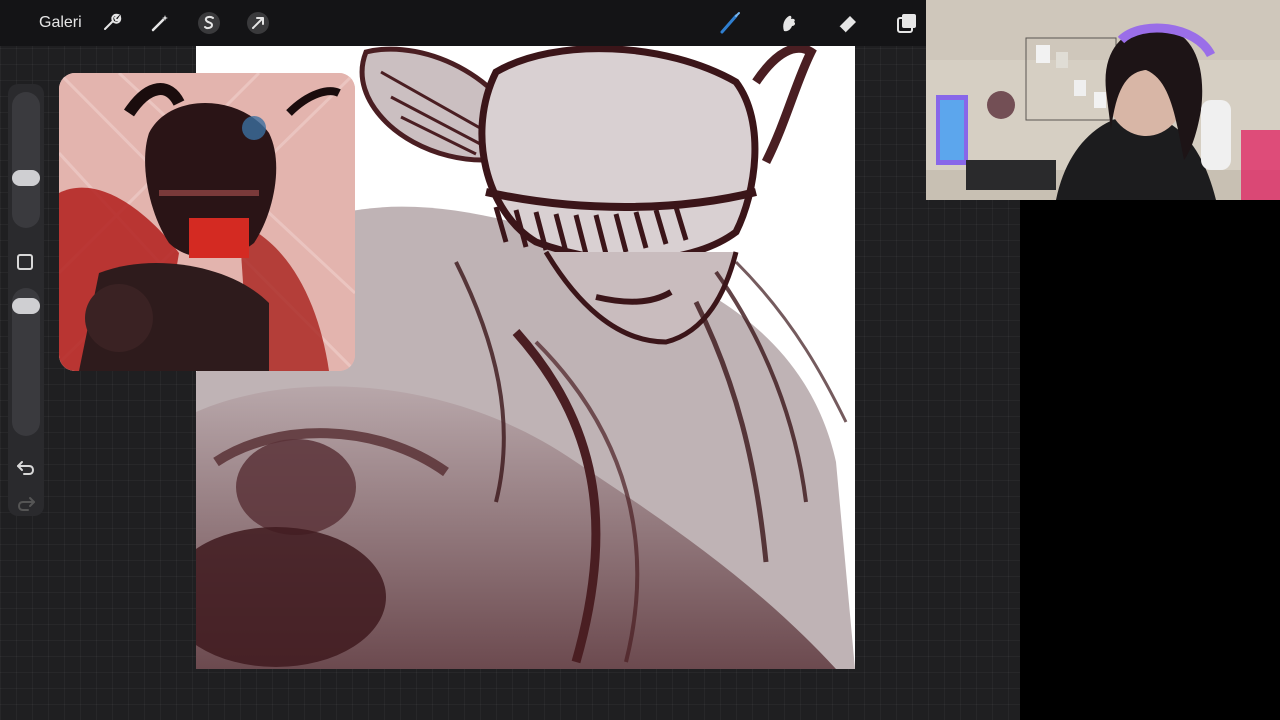 Image resolution: width=1280 pixels, height=720 pixels. I want to click on opacity-handle, so click(26, 306).